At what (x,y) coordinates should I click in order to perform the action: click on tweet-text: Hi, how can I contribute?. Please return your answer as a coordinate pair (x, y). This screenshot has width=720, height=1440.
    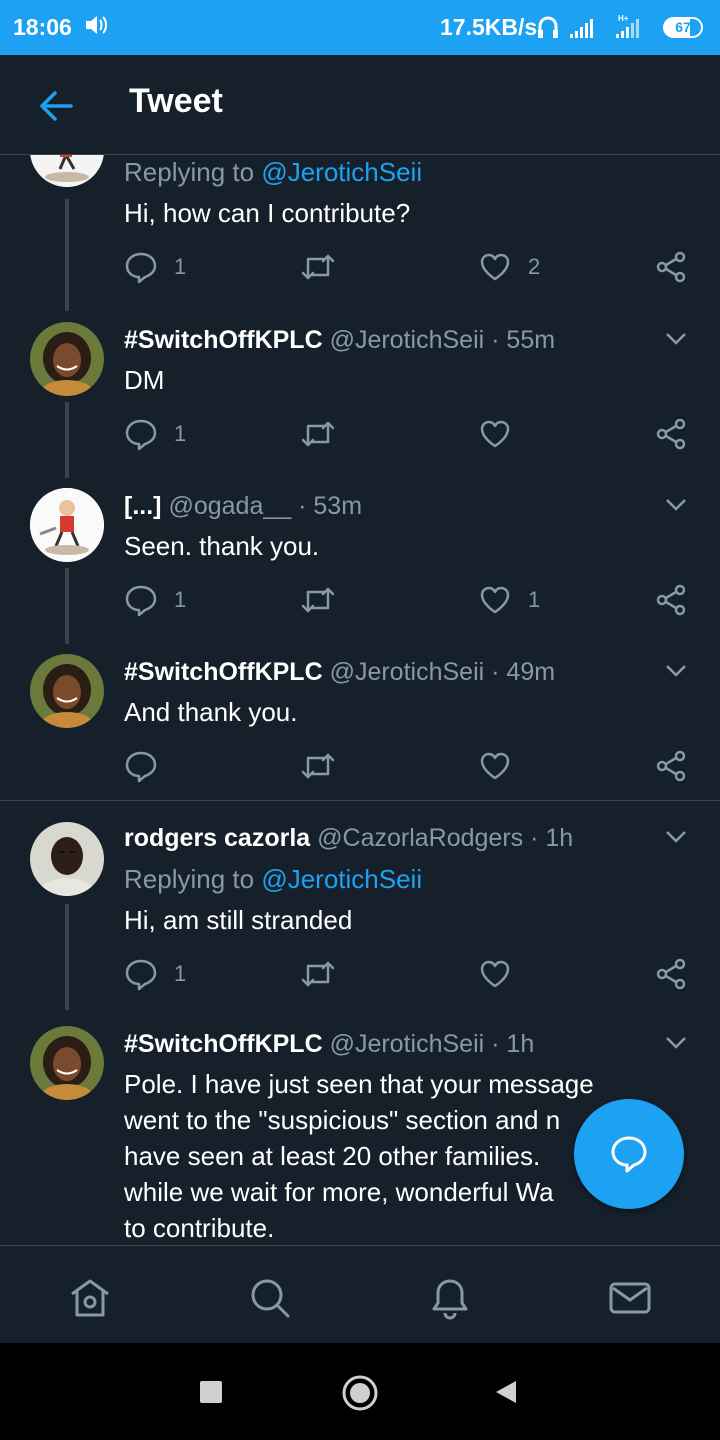
    Looking at the image, I should click on (267, 213).